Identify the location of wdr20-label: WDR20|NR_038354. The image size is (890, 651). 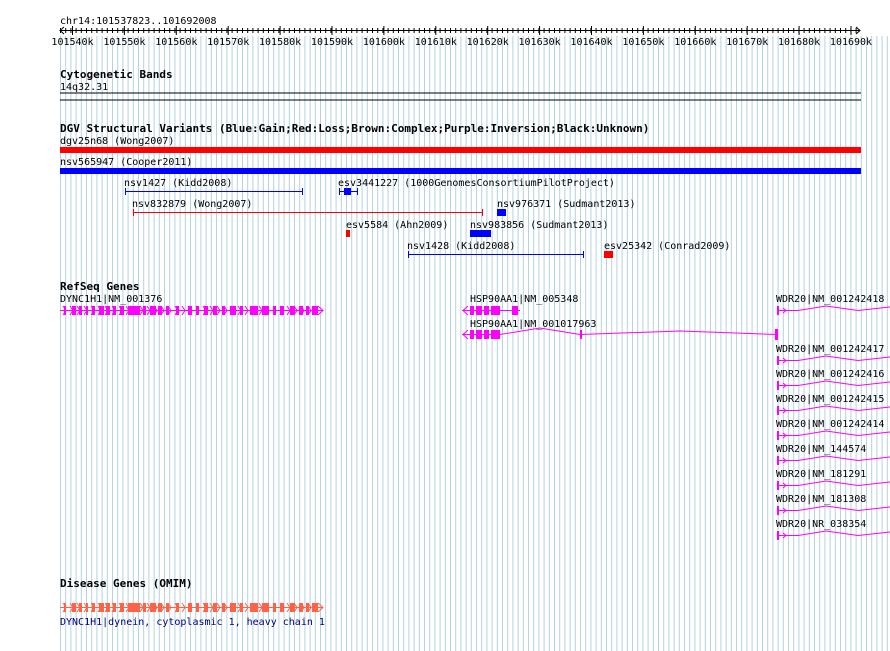
(821, 524).